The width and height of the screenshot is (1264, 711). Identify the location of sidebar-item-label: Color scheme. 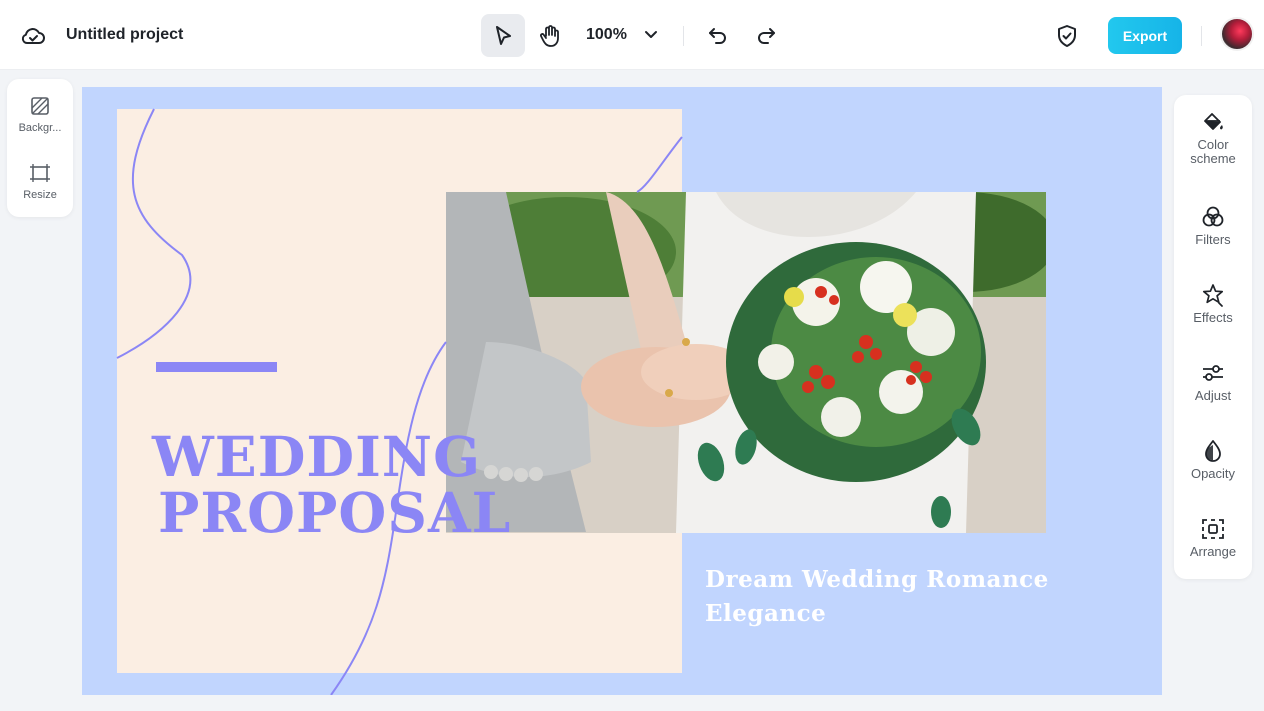
(1213, 151).